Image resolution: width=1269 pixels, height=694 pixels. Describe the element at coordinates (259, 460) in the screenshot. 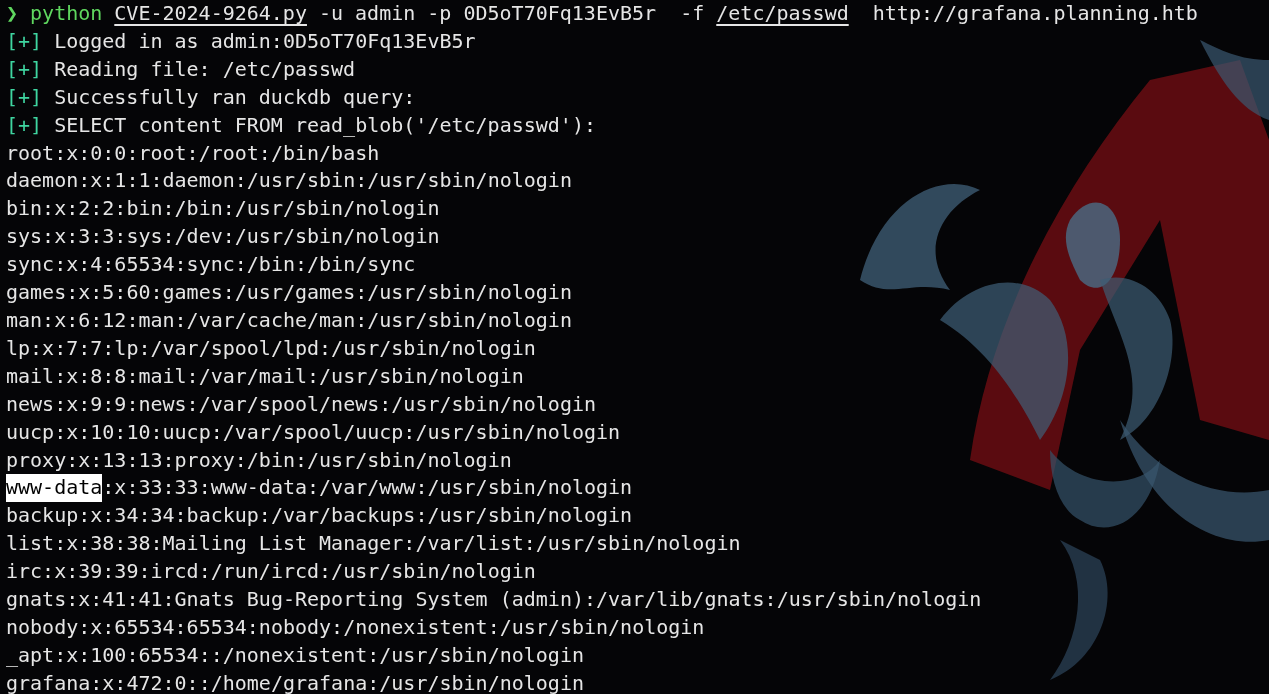

I see `output-line: proxy:x:13:13:proxy:/bin:/usr/sbin/nologin` at that location.